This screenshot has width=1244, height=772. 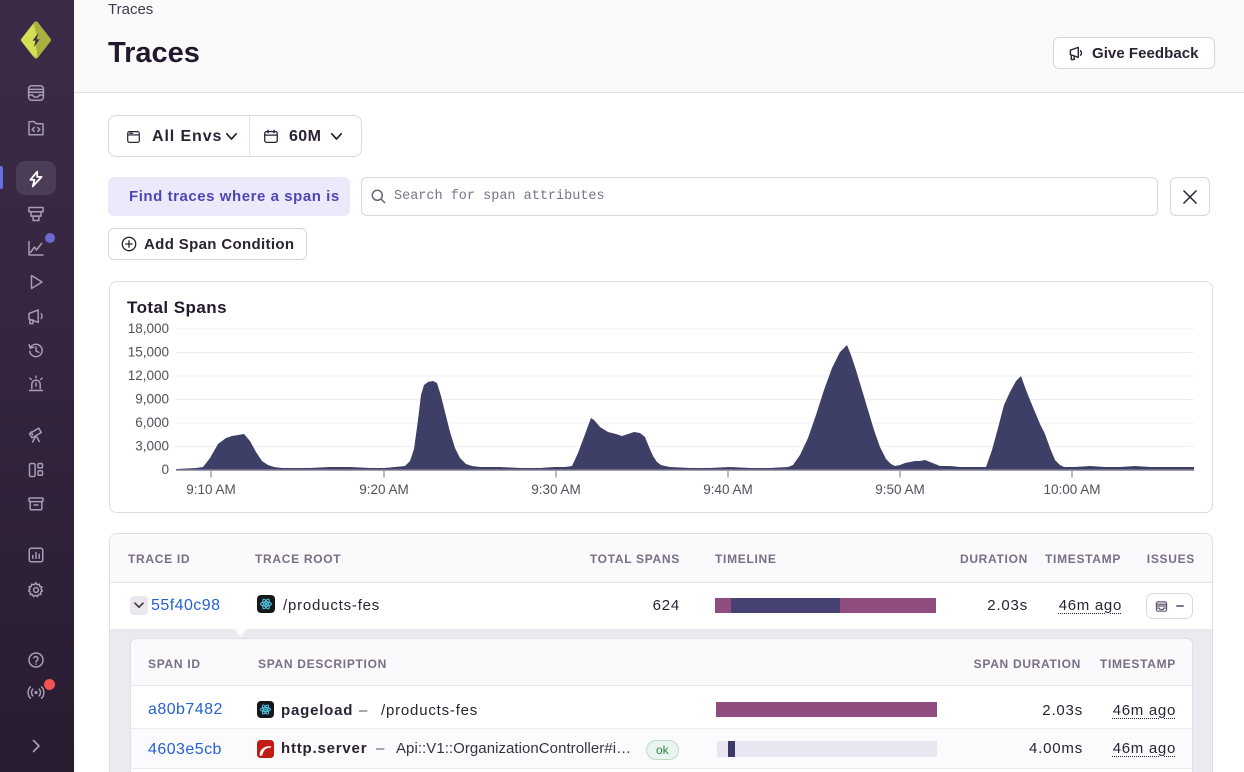 I want to click on svg-text: 3,000, so click(x=152, y=446).